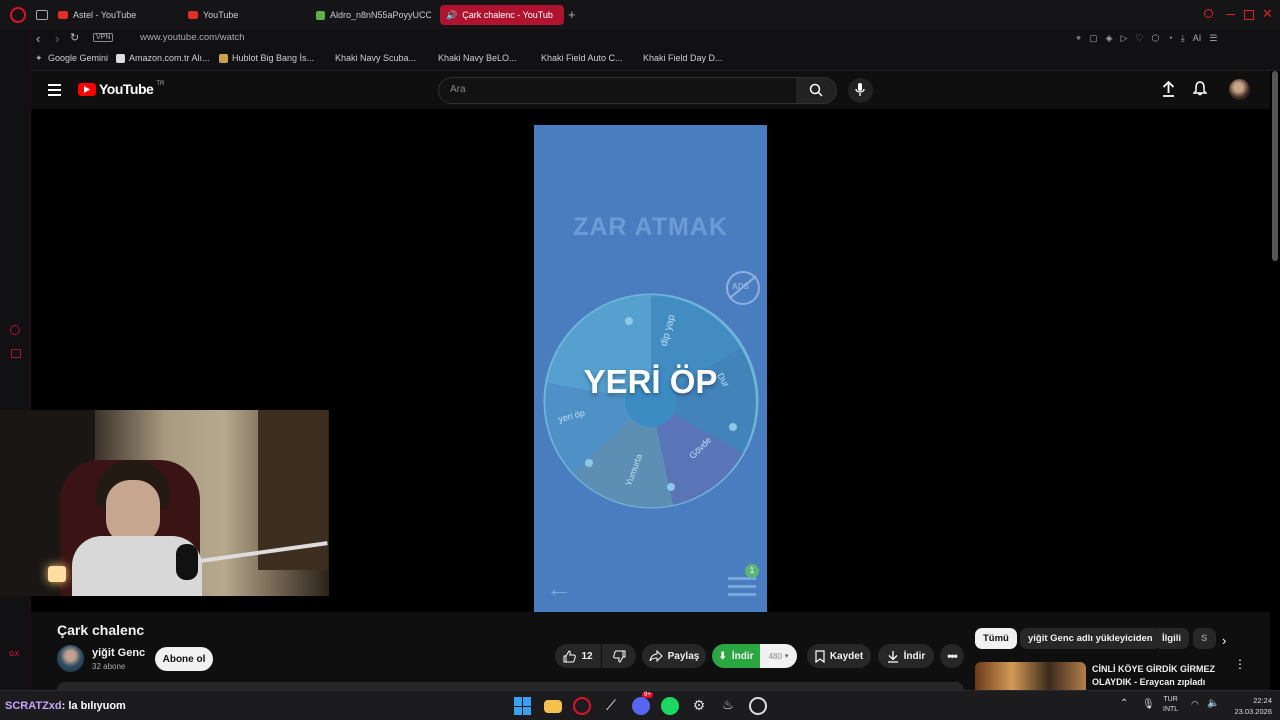 Image resolution: width=1280 pixels, height=720 pixels. What do you see at coordinates (192, 37) in the screenshot?
I see `url-field: www.youtube.com/watch` at bounding box center [192, 37].